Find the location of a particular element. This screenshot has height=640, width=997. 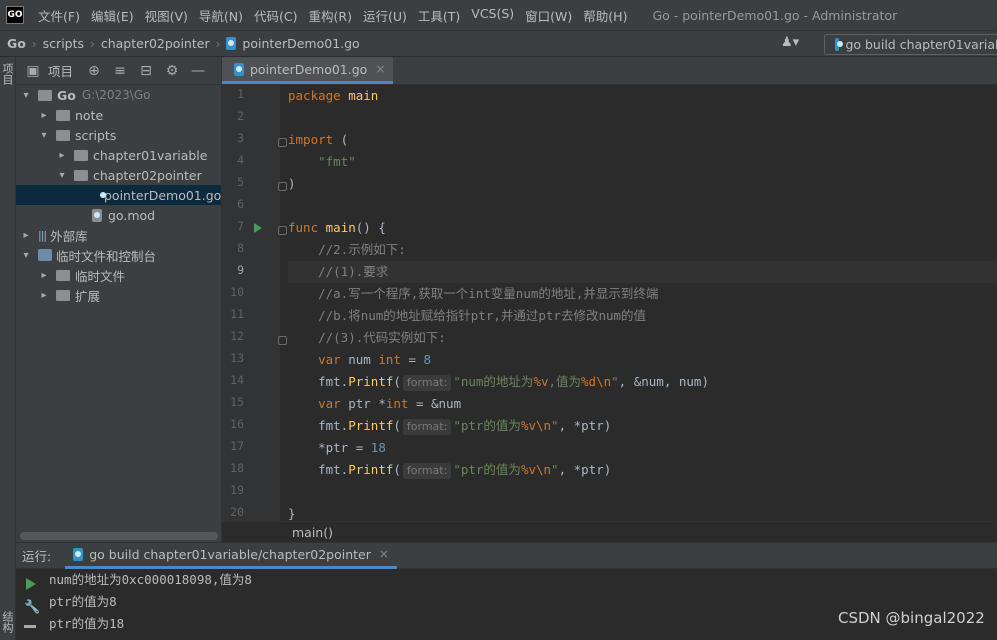

rerun-play-icon is located at coordinates (31, 584).